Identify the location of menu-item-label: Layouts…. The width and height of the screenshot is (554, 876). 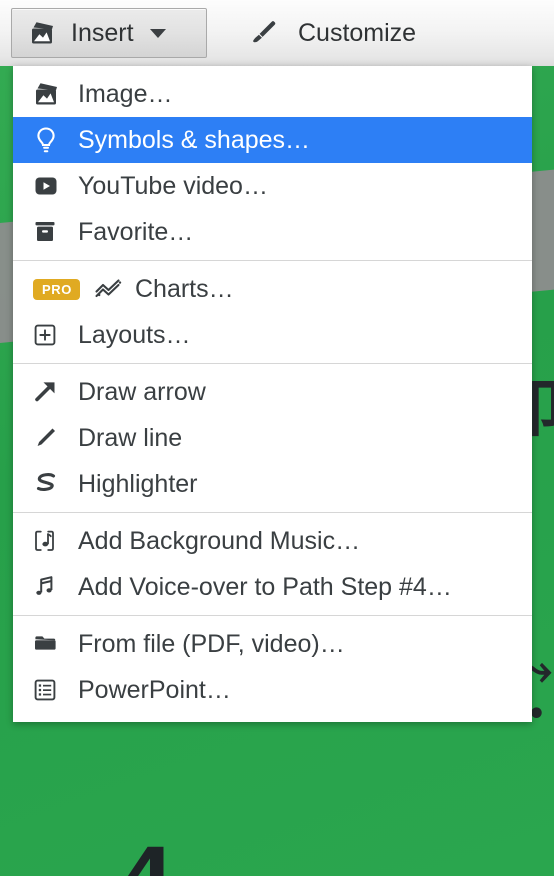
(134, 334).